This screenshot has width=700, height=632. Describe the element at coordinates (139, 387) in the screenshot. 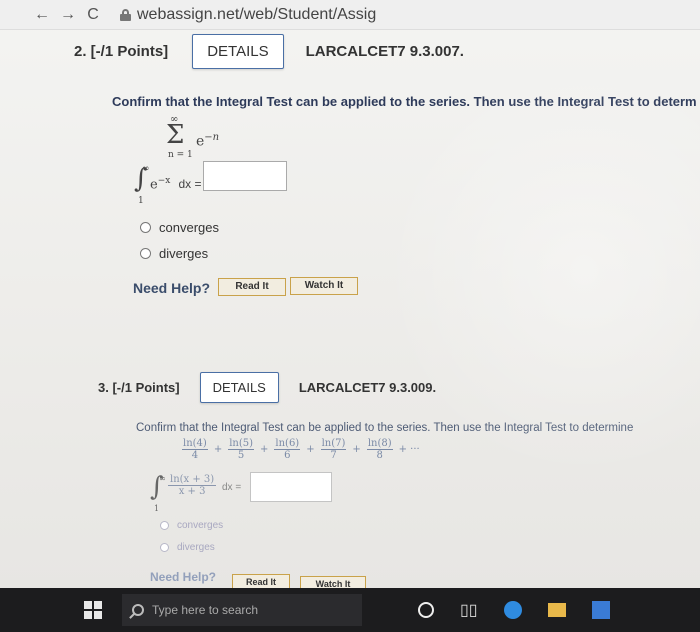

I see `question-3-points: 3. [-/1 Points]` at that location.